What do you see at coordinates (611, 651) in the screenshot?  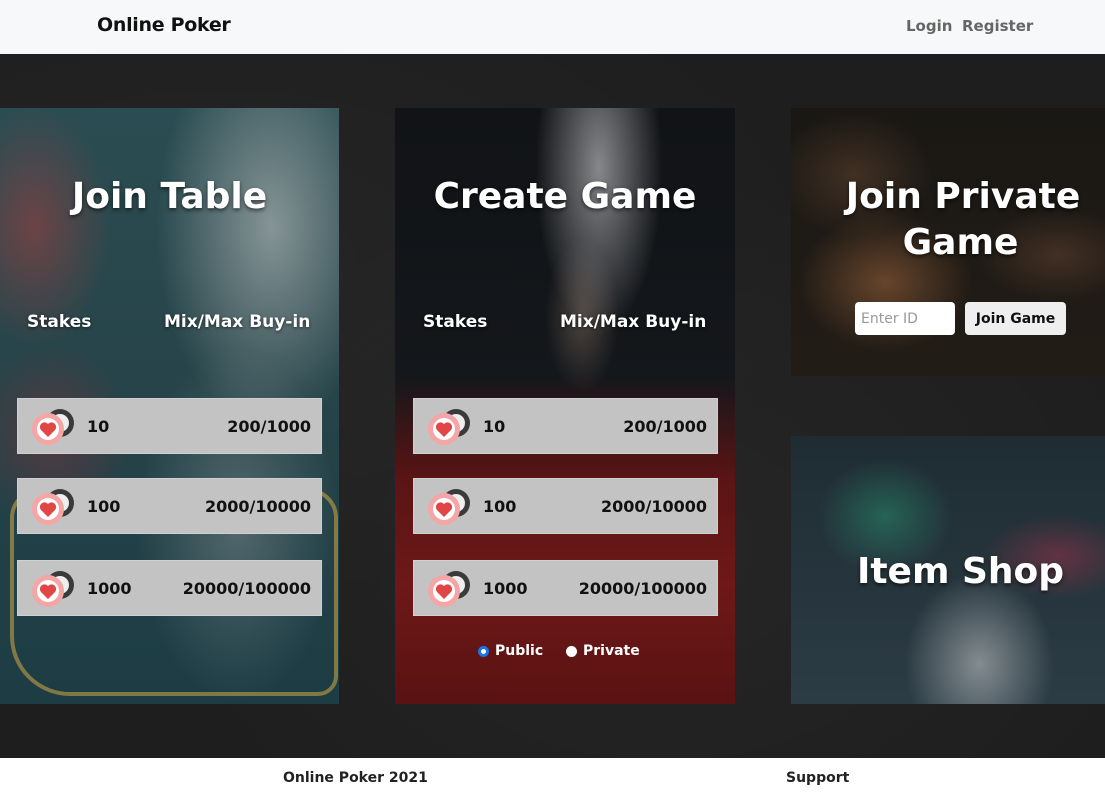 I see `private-label: Private` at bounding box center [611, 651].